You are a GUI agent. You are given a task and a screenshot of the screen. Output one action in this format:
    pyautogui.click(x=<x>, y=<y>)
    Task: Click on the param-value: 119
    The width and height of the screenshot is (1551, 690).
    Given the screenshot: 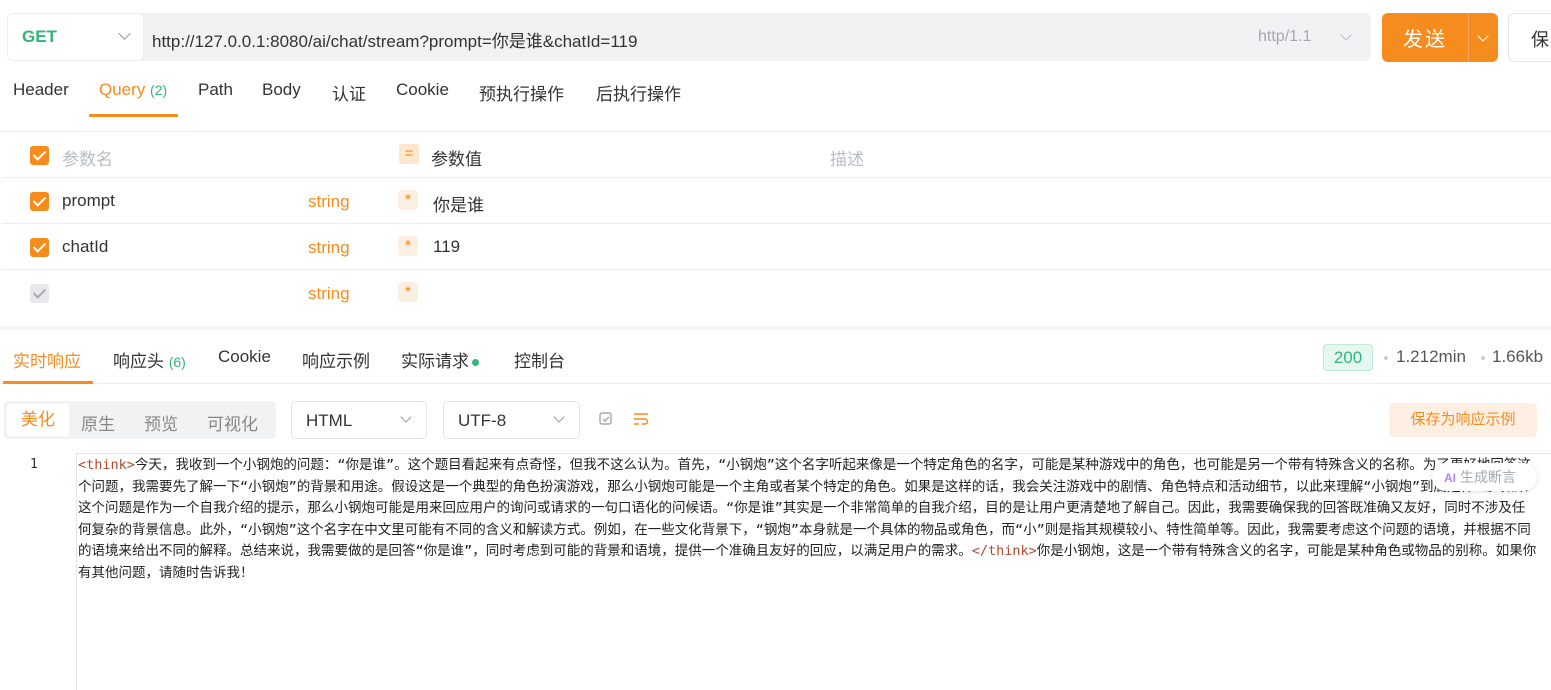 What is the action you would take?
    pyautogui.click(x=446, y=247)
    